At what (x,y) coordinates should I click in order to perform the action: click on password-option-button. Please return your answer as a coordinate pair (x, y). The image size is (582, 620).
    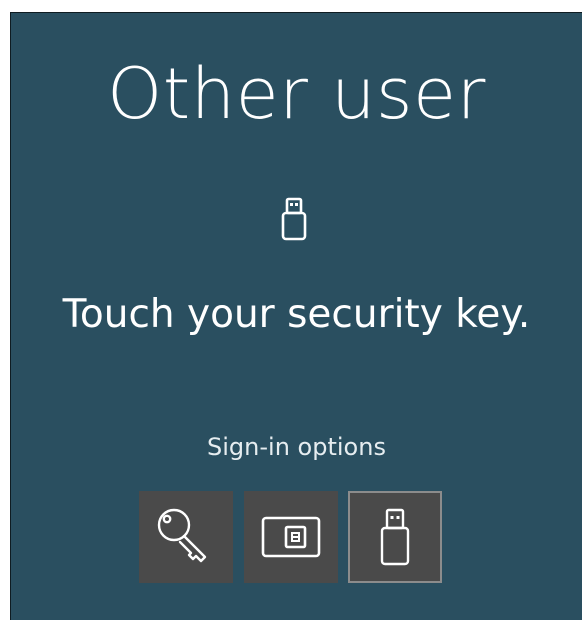
    Looking at the image, I should click on (186, 537).